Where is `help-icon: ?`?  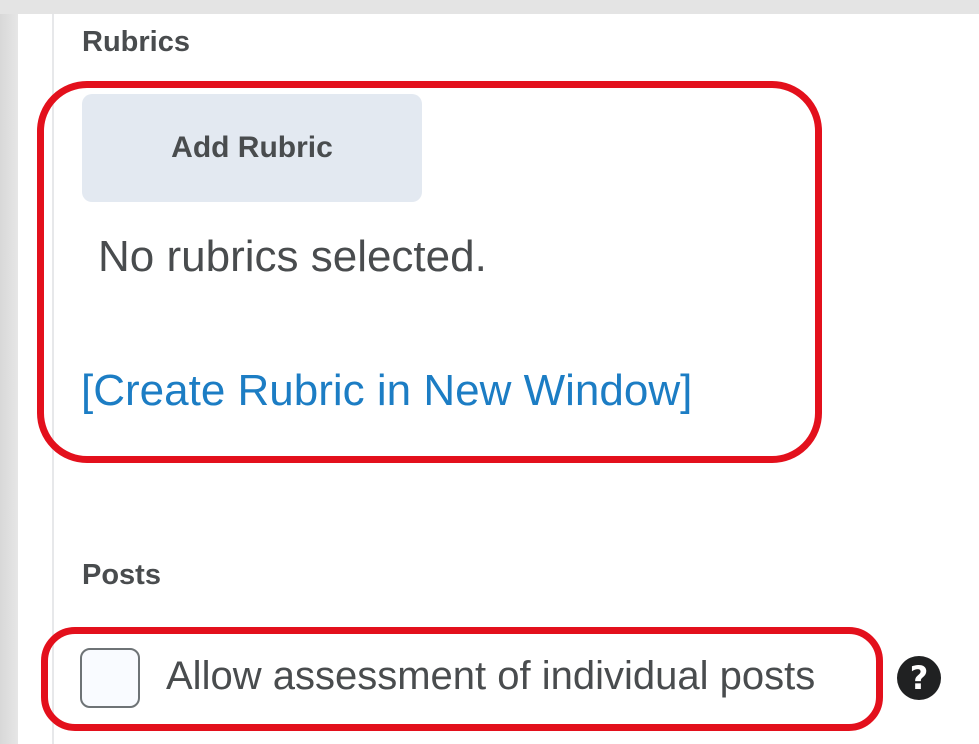
help-icon: ? is located at coordinates (919, 678).